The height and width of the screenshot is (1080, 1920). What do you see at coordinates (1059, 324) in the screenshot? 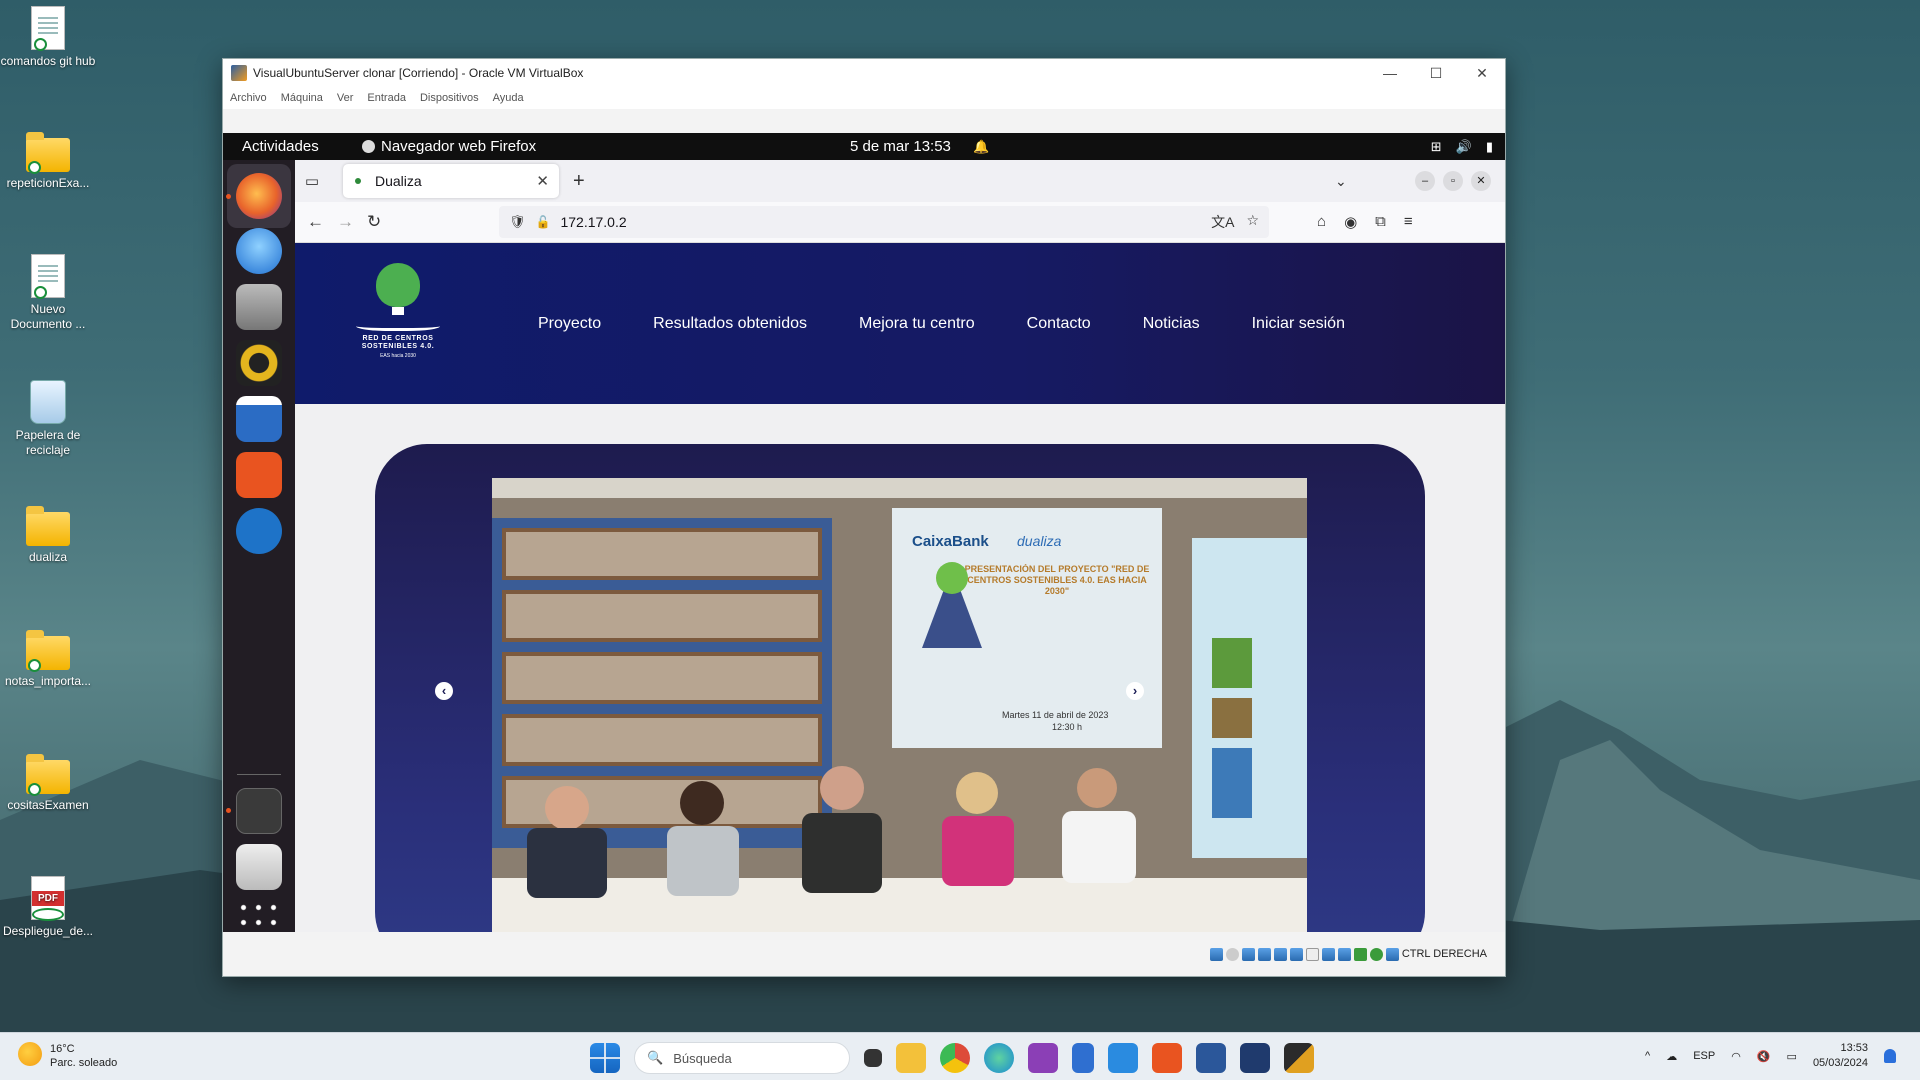
I see `nav-contacto: Contacto` at bounding box center [1059, 324].